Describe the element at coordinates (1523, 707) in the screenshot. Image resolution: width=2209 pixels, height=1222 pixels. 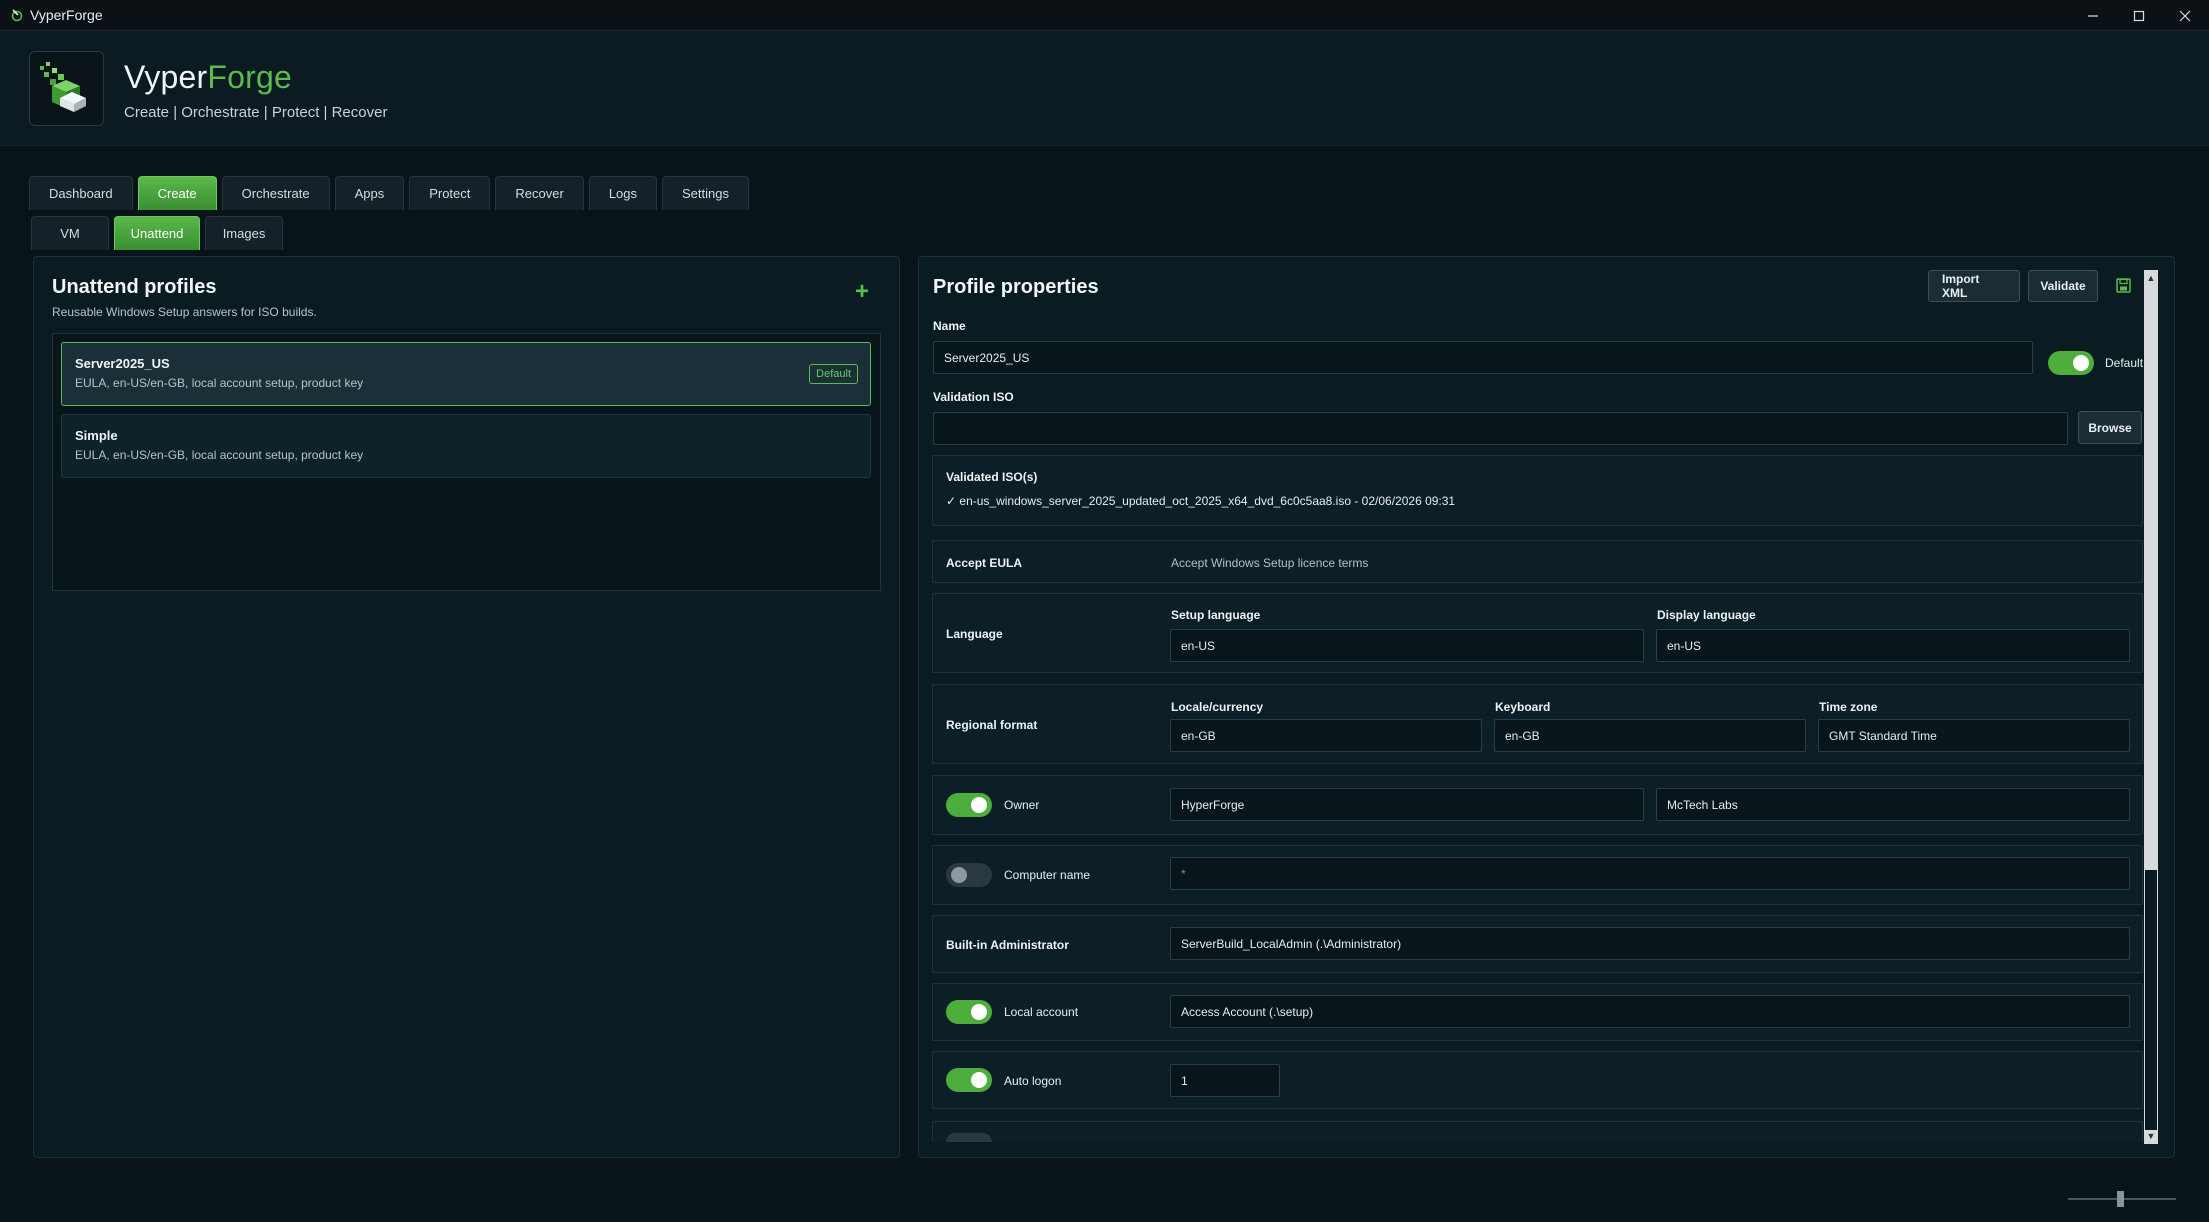
I see `keyboard-label: Keyboard` at that location.